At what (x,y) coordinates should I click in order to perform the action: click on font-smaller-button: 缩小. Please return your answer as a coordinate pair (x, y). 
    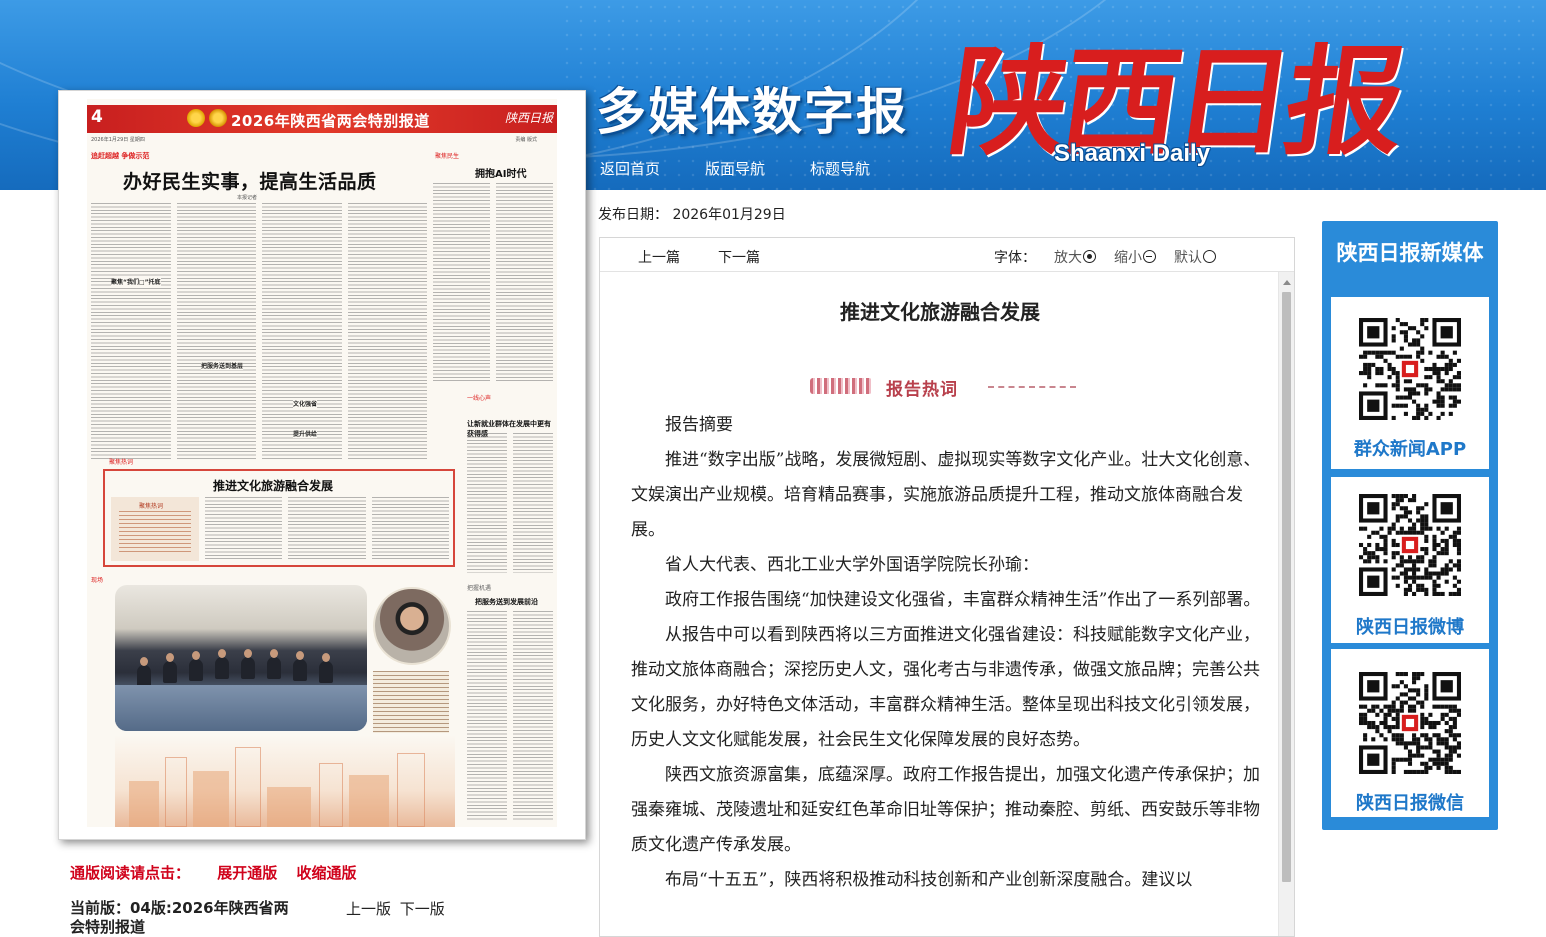
    Looking at the image, I should click on (1135, 257).